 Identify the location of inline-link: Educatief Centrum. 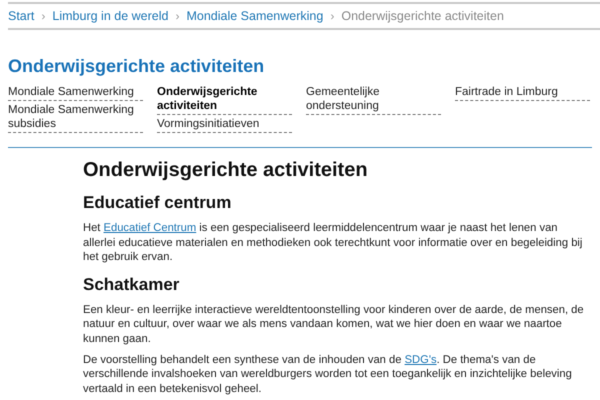
(150, 228).